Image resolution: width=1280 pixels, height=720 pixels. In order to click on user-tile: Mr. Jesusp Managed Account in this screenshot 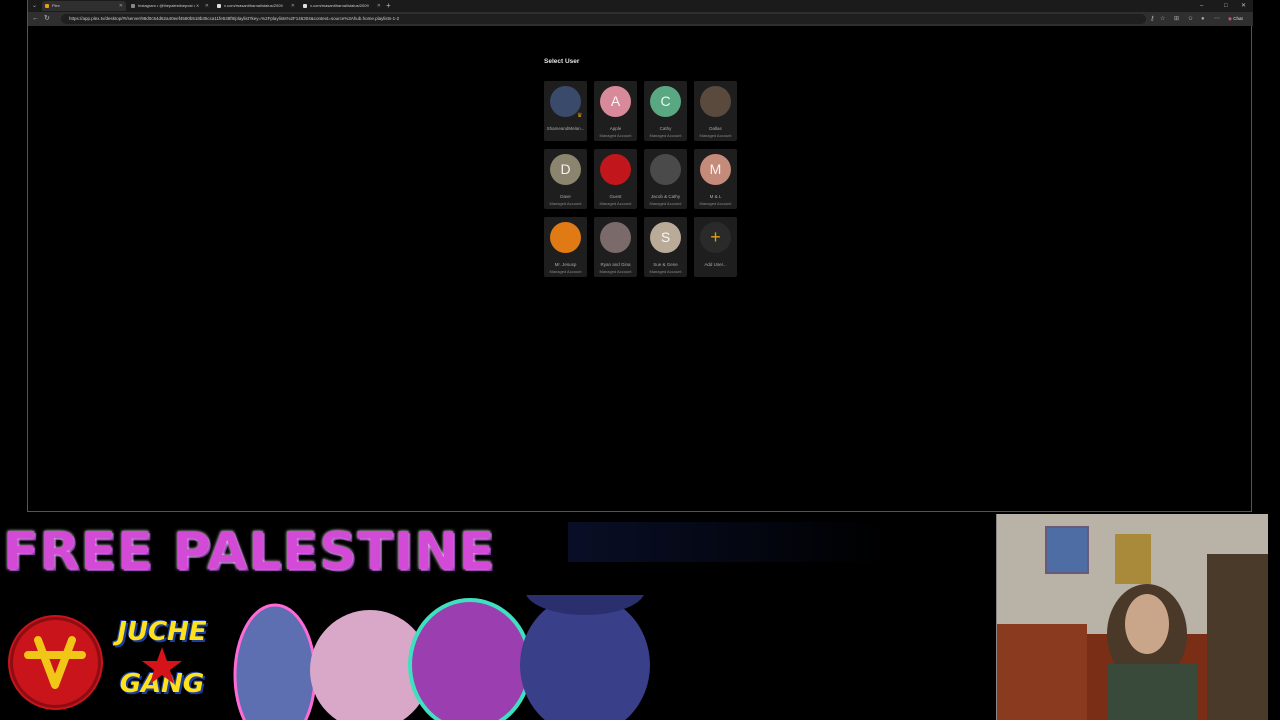, I will do `click(565, 247)`.